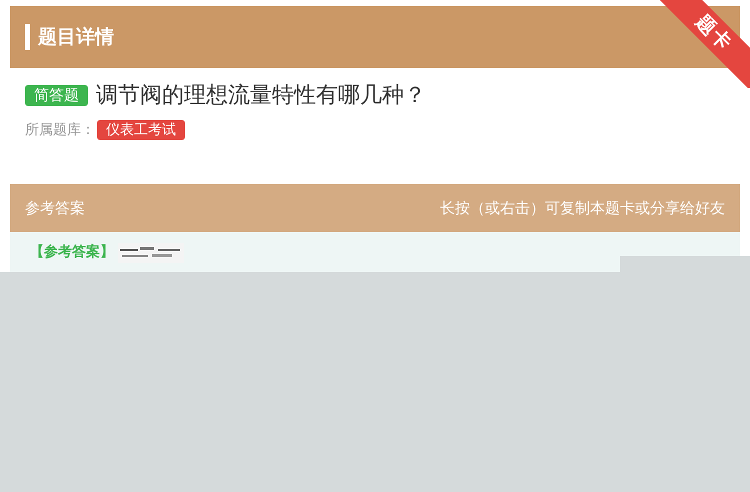 The image size is (750, 492). What do you see at coordinates (55, 208) in the screenshot?
I see `answer-title: 参考答案` at bounding box center [55, 208].